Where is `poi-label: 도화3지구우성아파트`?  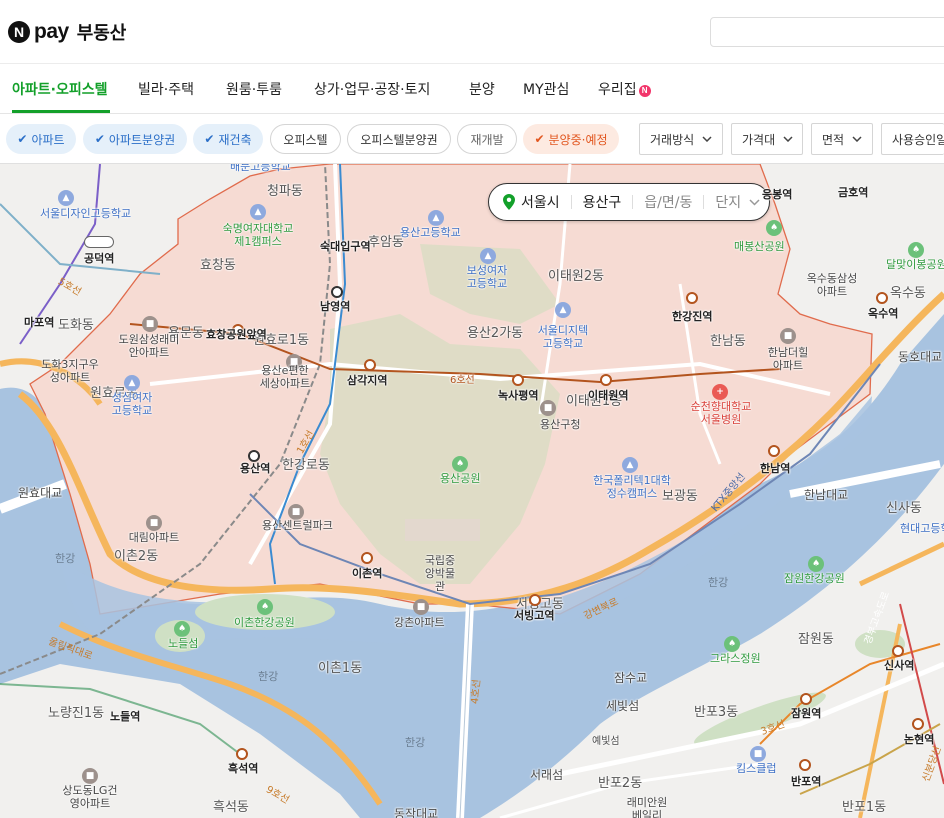 poi-label: 도화3지구우성아파트 is located at coordinates (70, 371).